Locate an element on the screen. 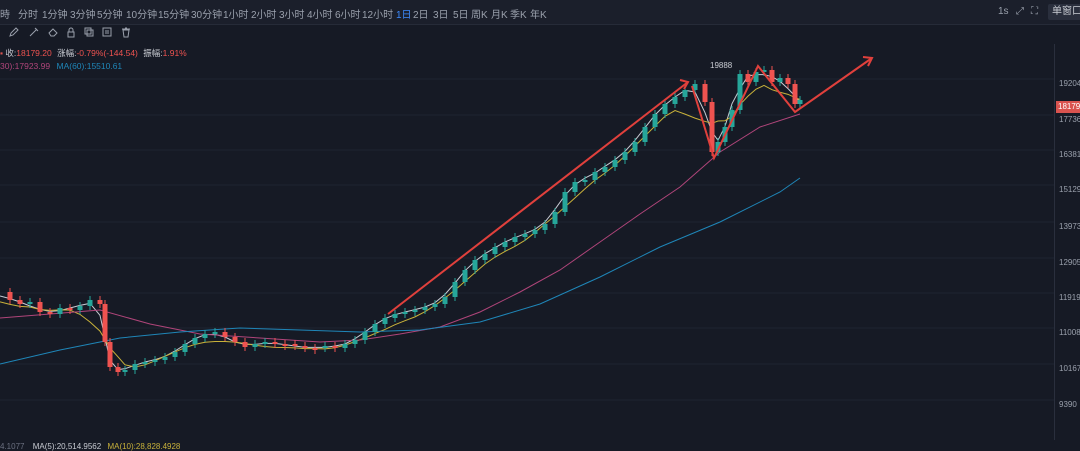  timeframe-5: 10分钟 is located at coordinates (141, 13).